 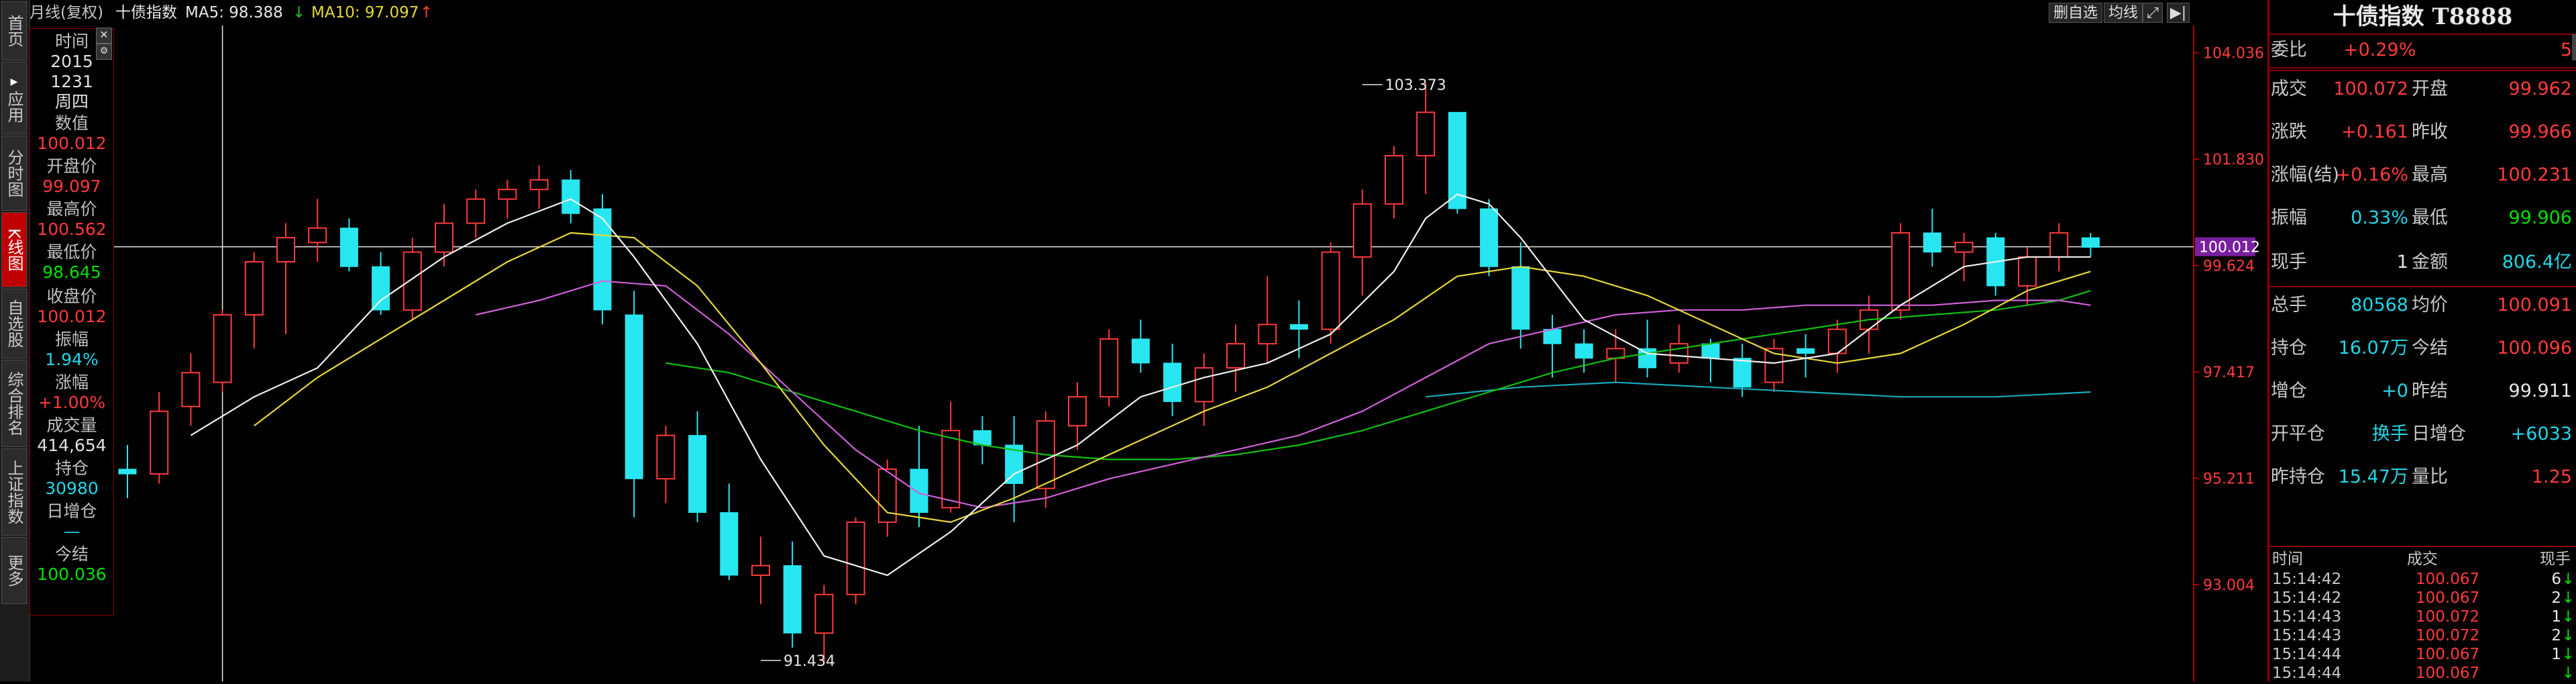 I want to click on nav-sh-index: 上证指数, so click(x=14, y=492).